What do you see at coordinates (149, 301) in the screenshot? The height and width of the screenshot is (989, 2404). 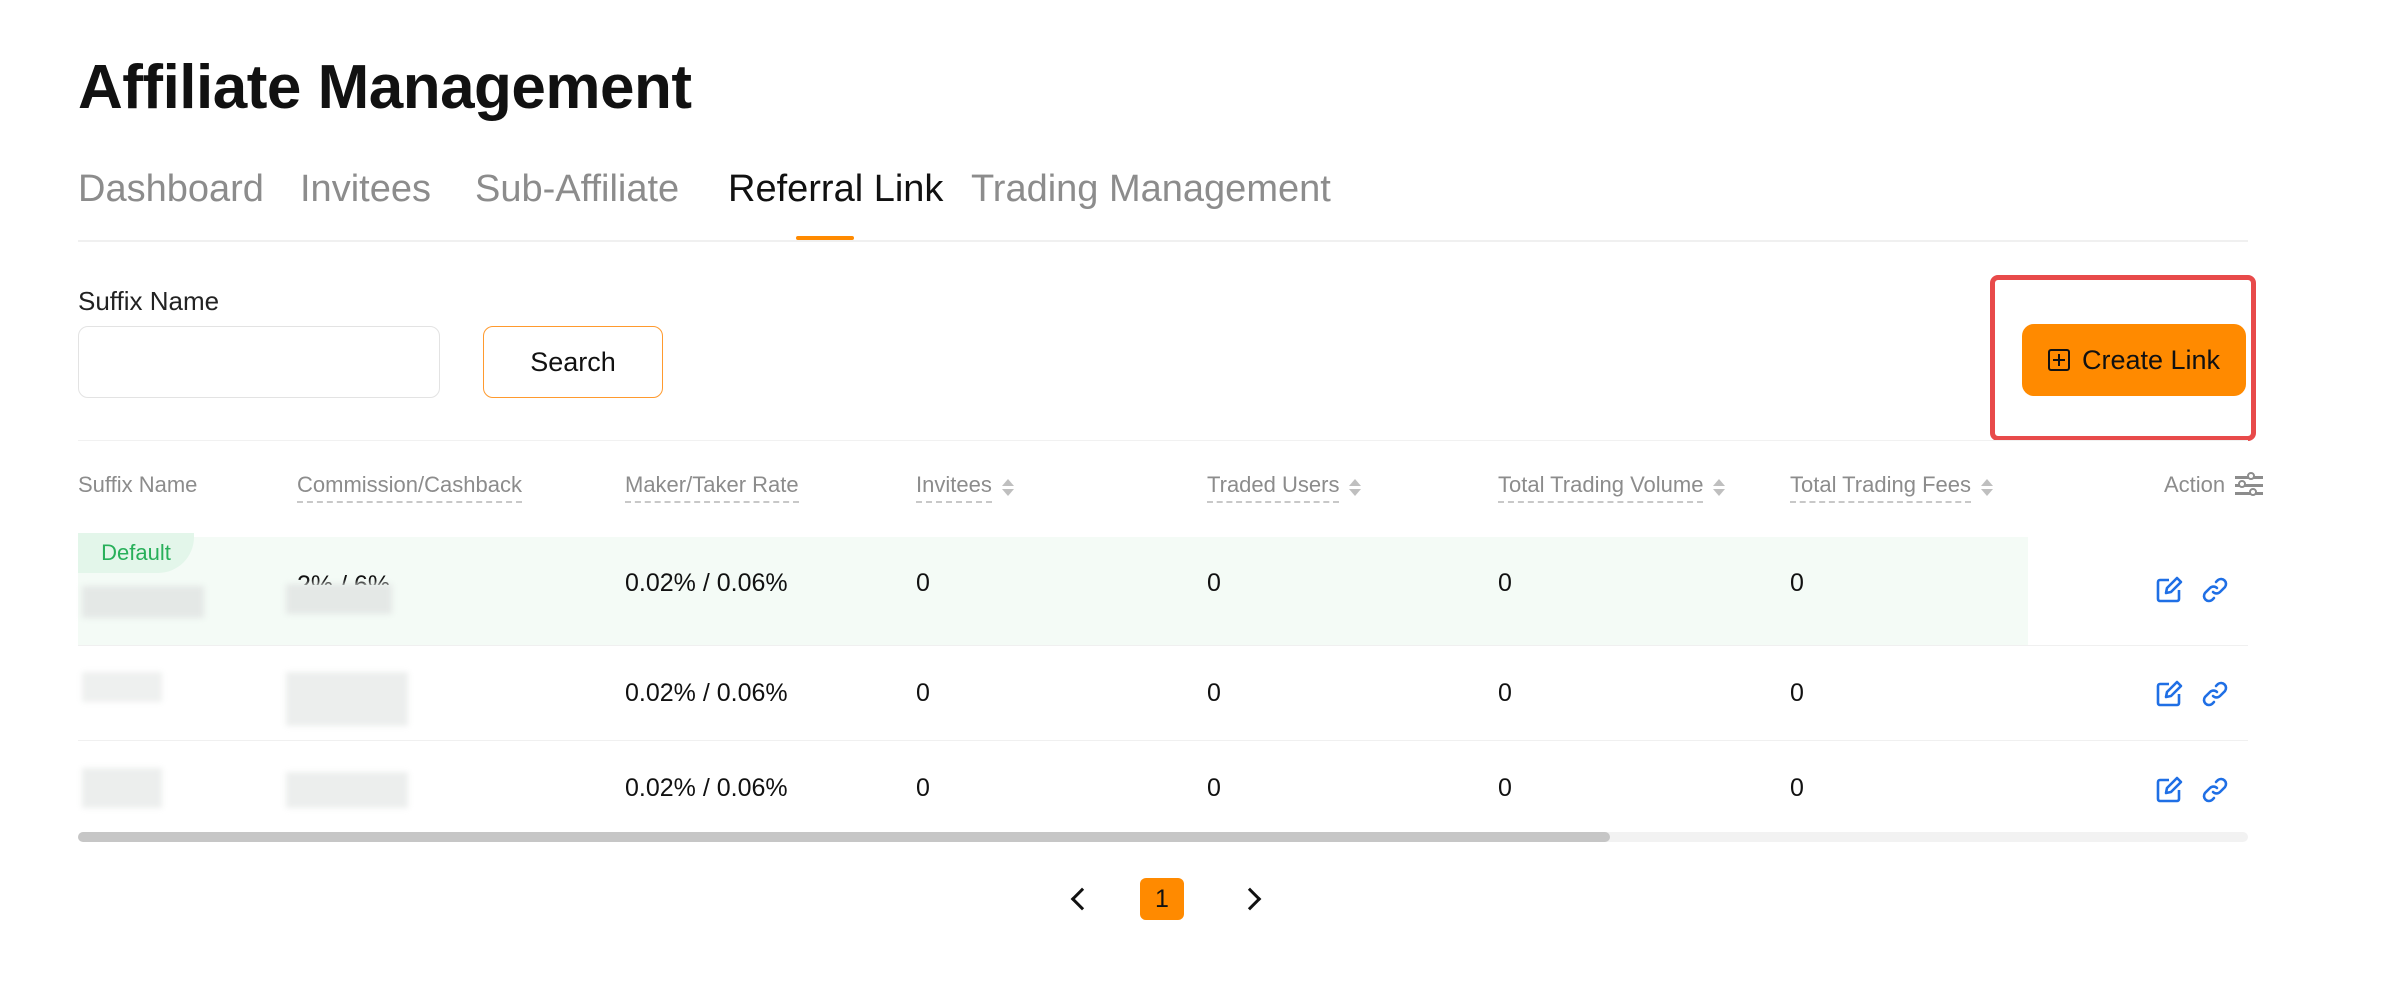 I see `suffix-name-label: Suffix Name` at bounding box center [149, 301].